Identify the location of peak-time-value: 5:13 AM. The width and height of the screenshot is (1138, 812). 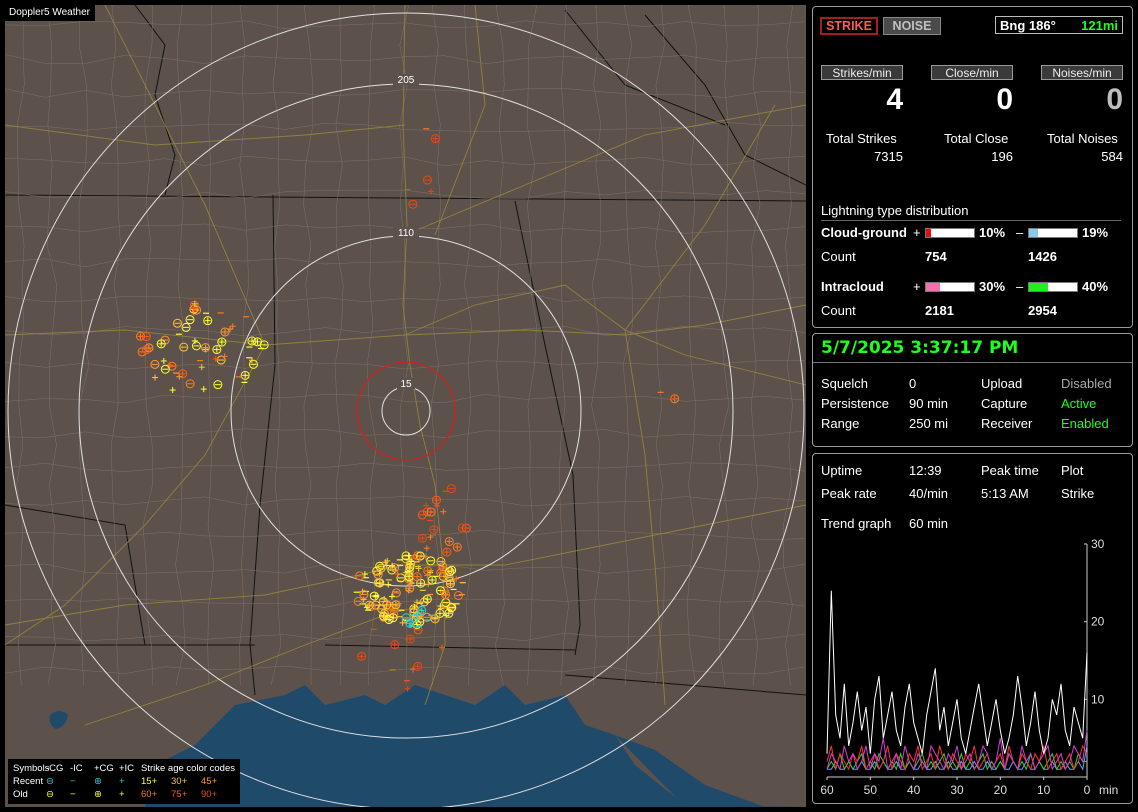
(1005, 493).